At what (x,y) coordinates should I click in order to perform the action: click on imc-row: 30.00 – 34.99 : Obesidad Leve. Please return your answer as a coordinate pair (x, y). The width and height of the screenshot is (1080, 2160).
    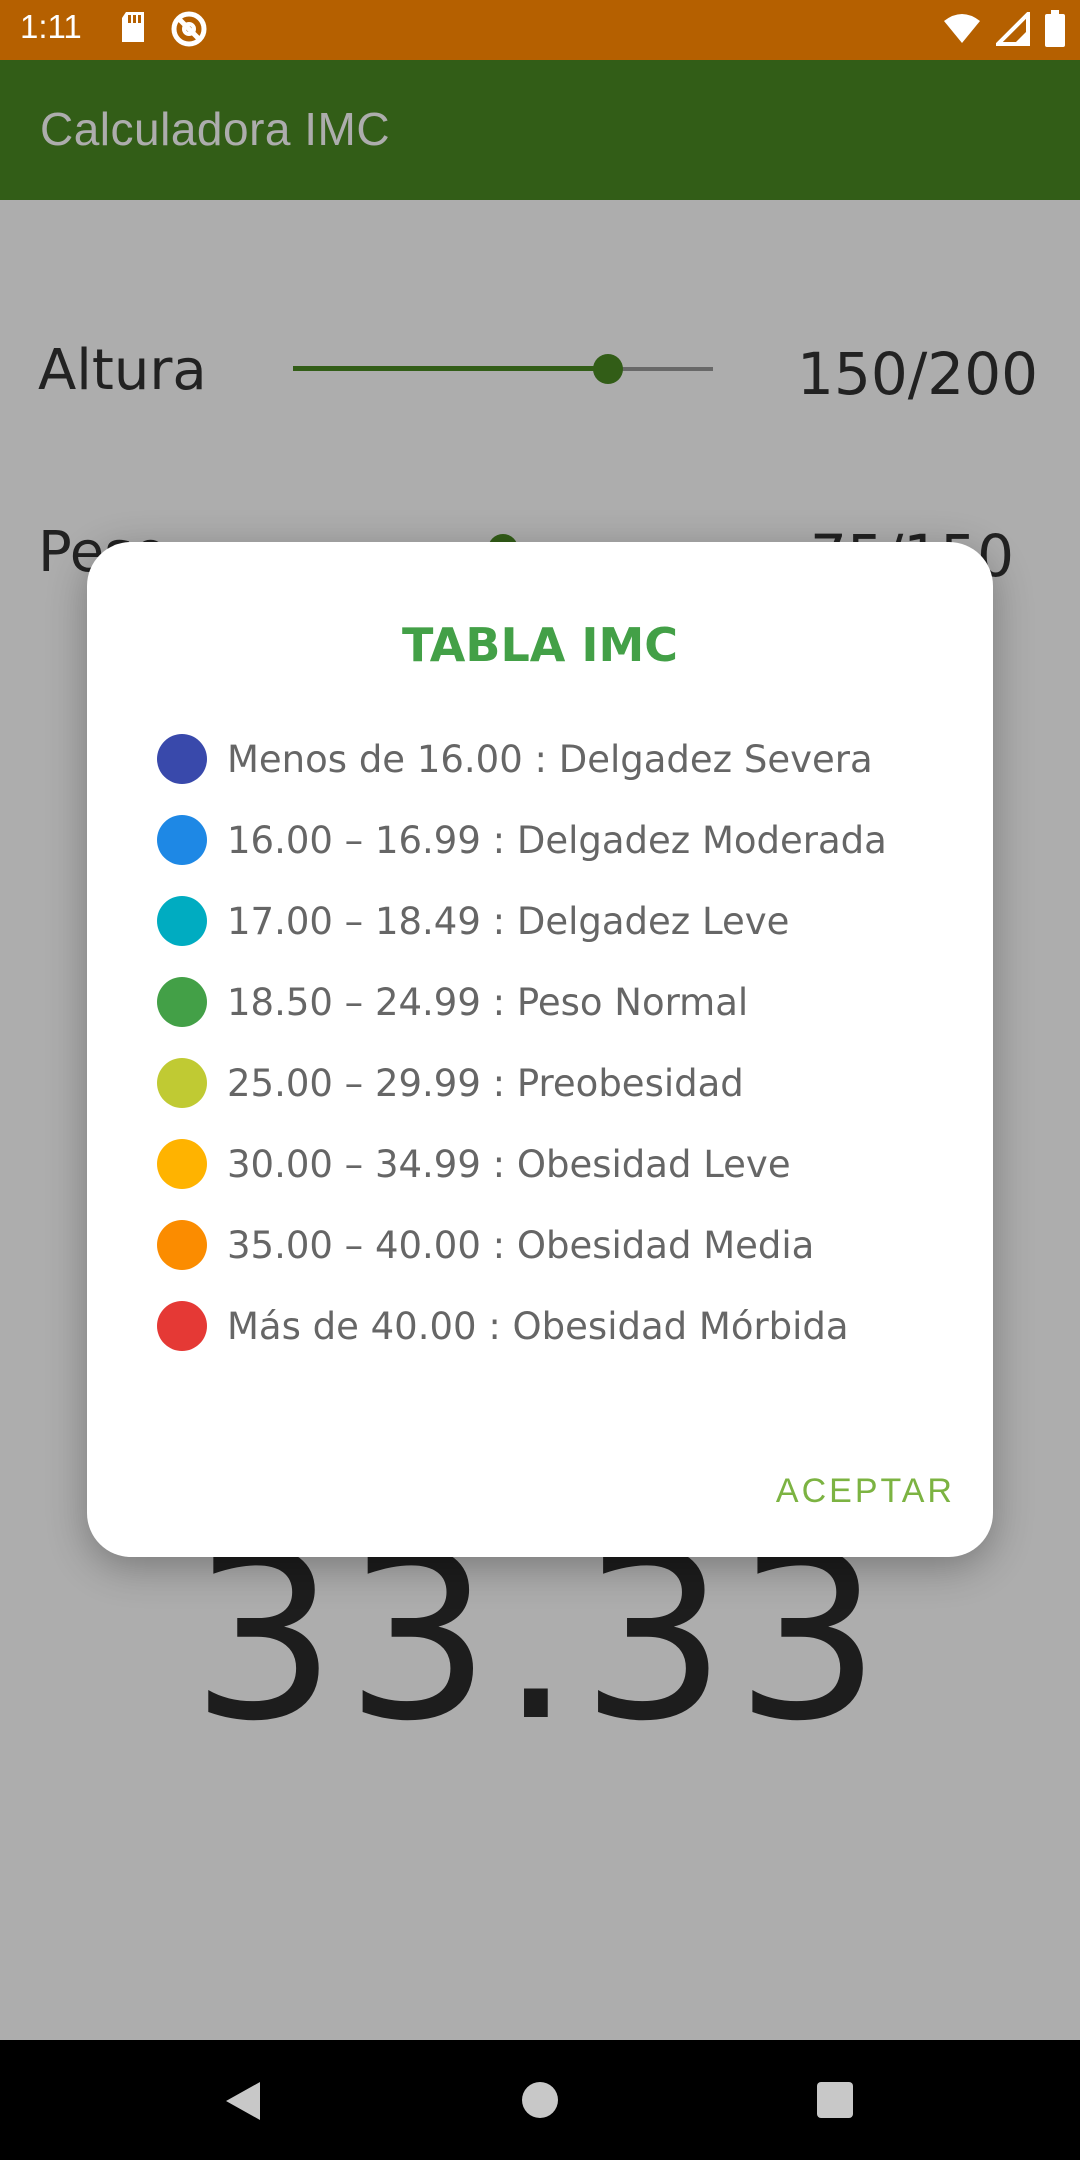
    Looking at the image, I should click on (474, 1164).